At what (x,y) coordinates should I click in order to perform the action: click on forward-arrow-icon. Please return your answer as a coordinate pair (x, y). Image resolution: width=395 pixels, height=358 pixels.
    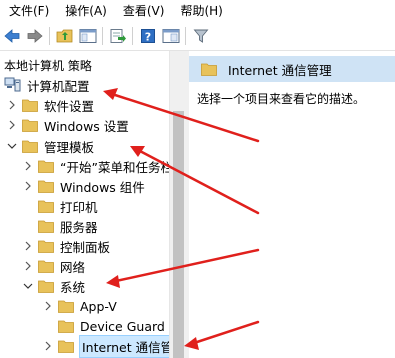
    Looking at the image, I should click on (35, 36).